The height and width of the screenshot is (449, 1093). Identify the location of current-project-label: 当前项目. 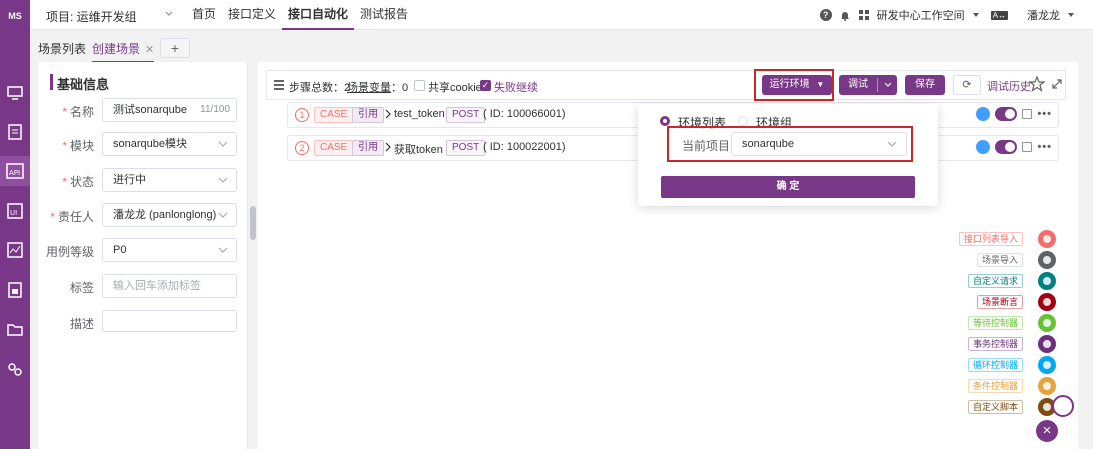
(706, 146).